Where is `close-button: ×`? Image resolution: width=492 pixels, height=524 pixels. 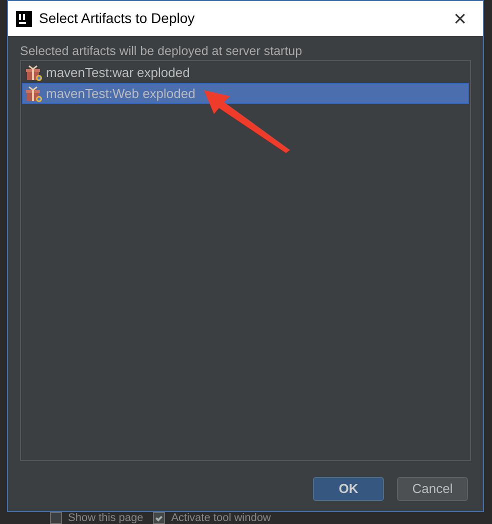 close-button: × is located at coordinates (460, 19).